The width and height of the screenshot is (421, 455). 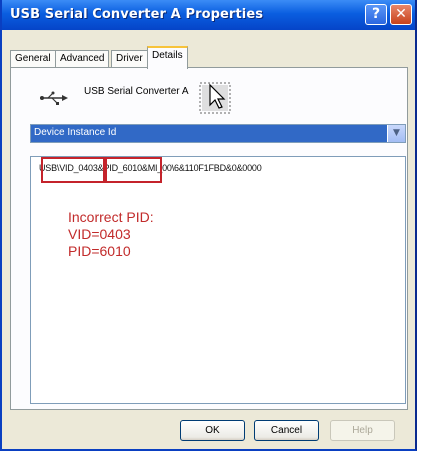 I want to click on device-name: USB Serial Converter A, so click(x=136, y=91).